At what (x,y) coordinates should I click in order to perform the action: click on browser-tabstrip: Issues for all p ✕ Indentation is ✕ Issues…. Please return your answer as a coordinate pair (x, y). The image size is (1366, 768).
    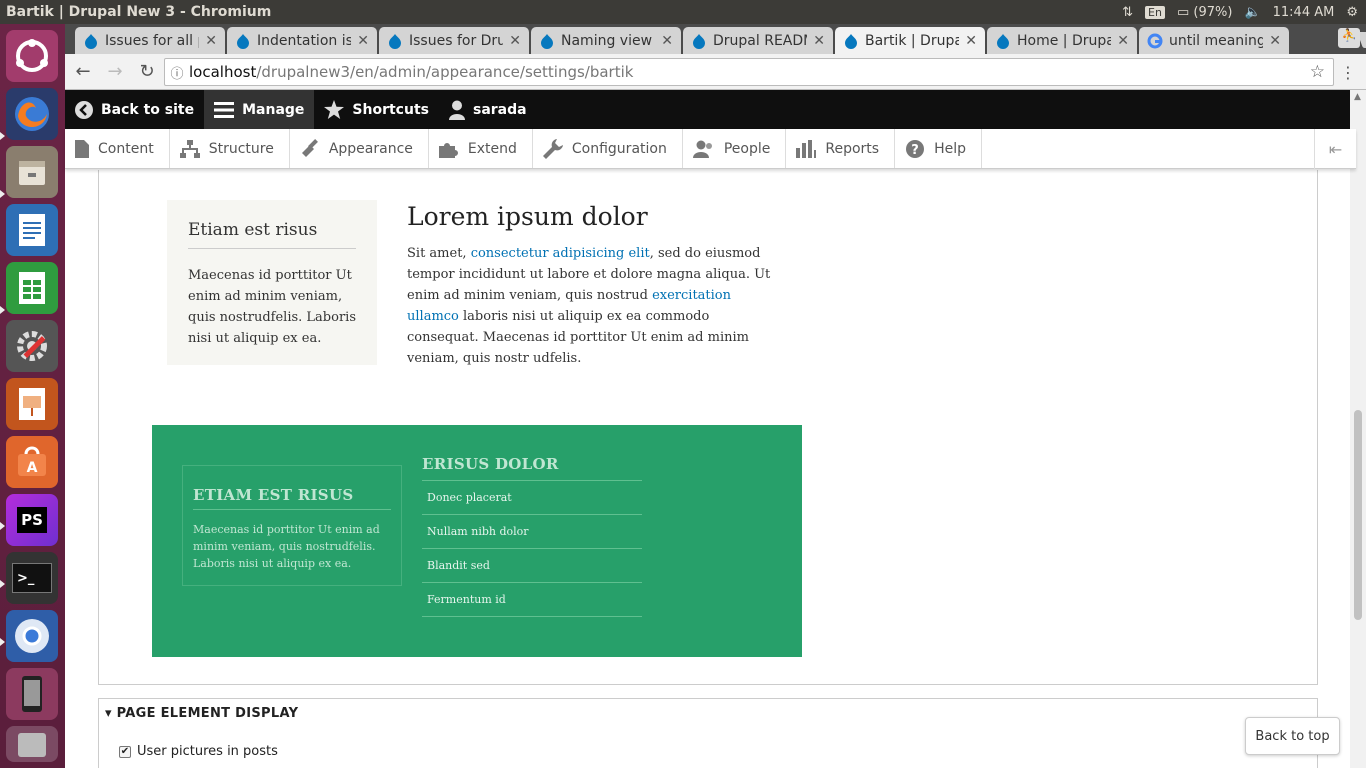
    Looking at the image, I should click on (715, 39).